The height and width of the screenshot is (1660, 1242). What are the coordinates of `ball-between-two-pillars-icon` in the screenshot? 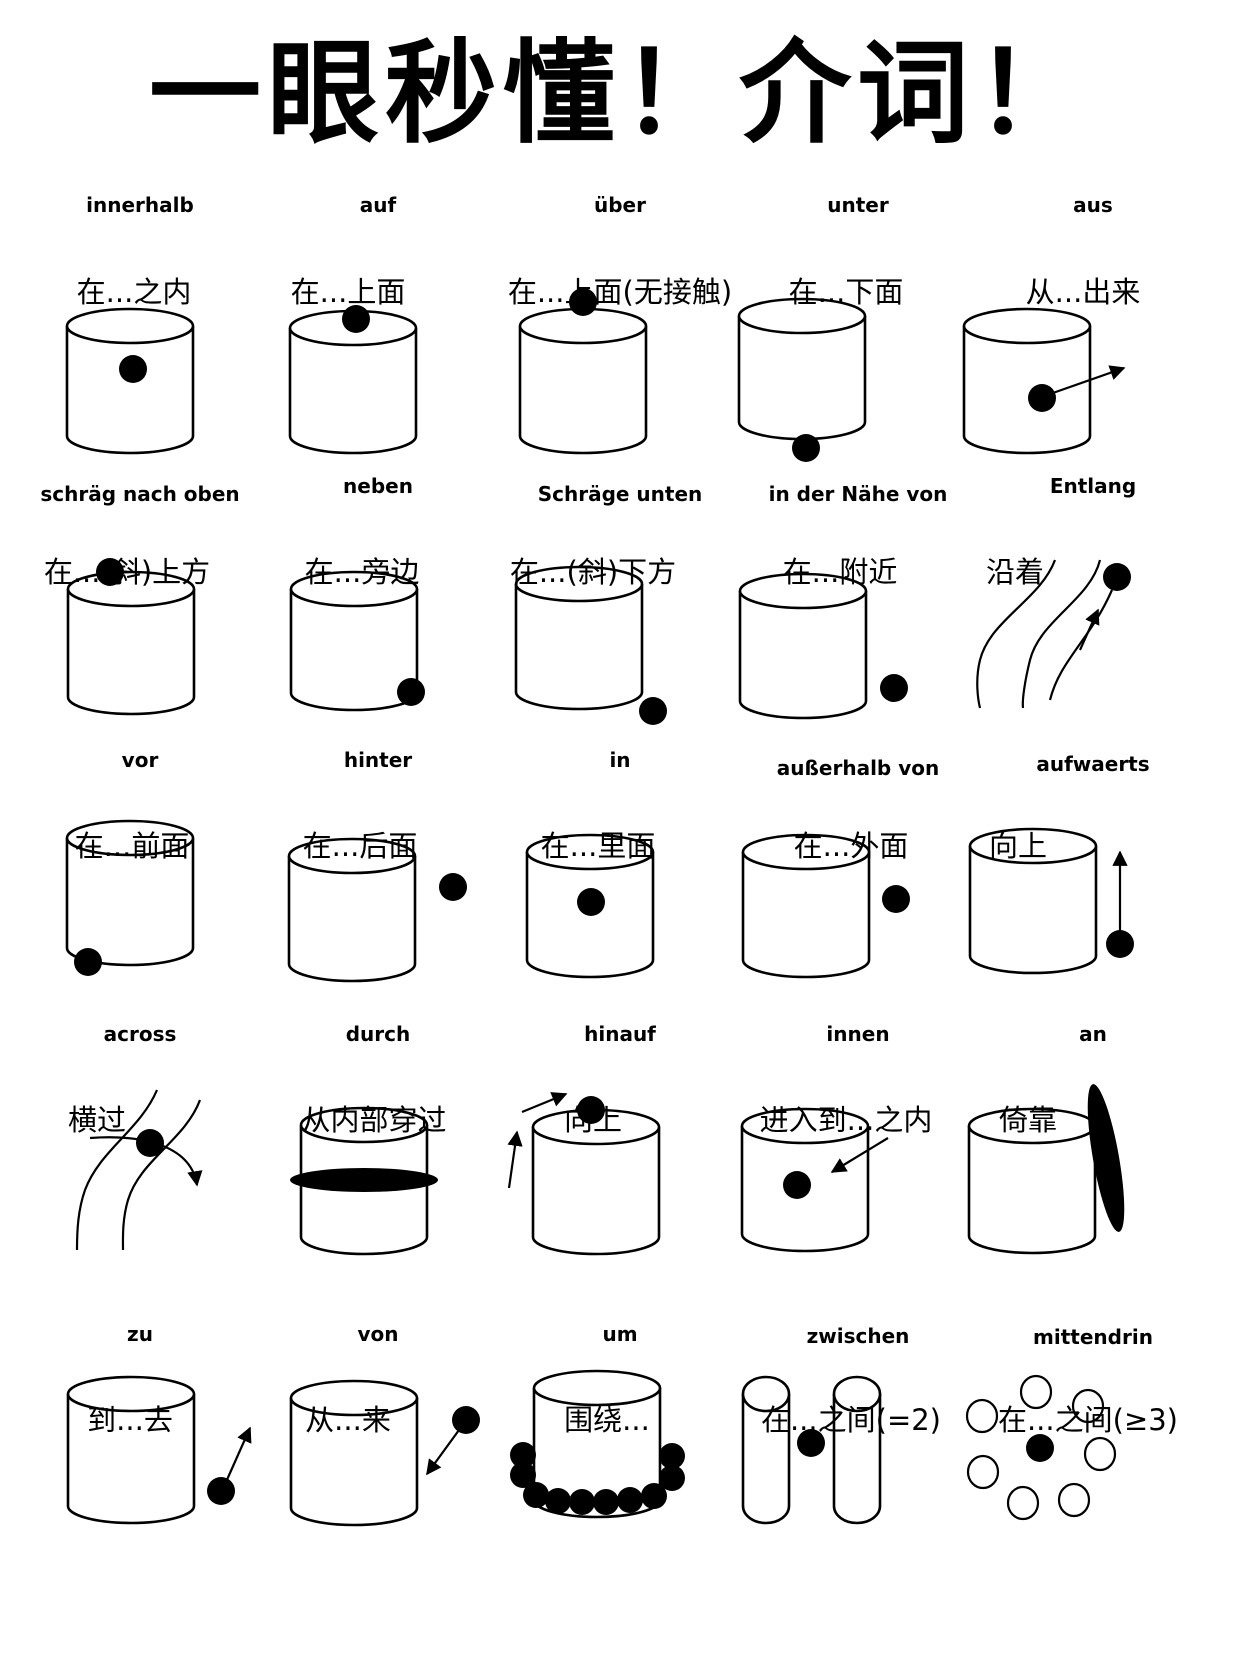 It's located at (811, 1450).